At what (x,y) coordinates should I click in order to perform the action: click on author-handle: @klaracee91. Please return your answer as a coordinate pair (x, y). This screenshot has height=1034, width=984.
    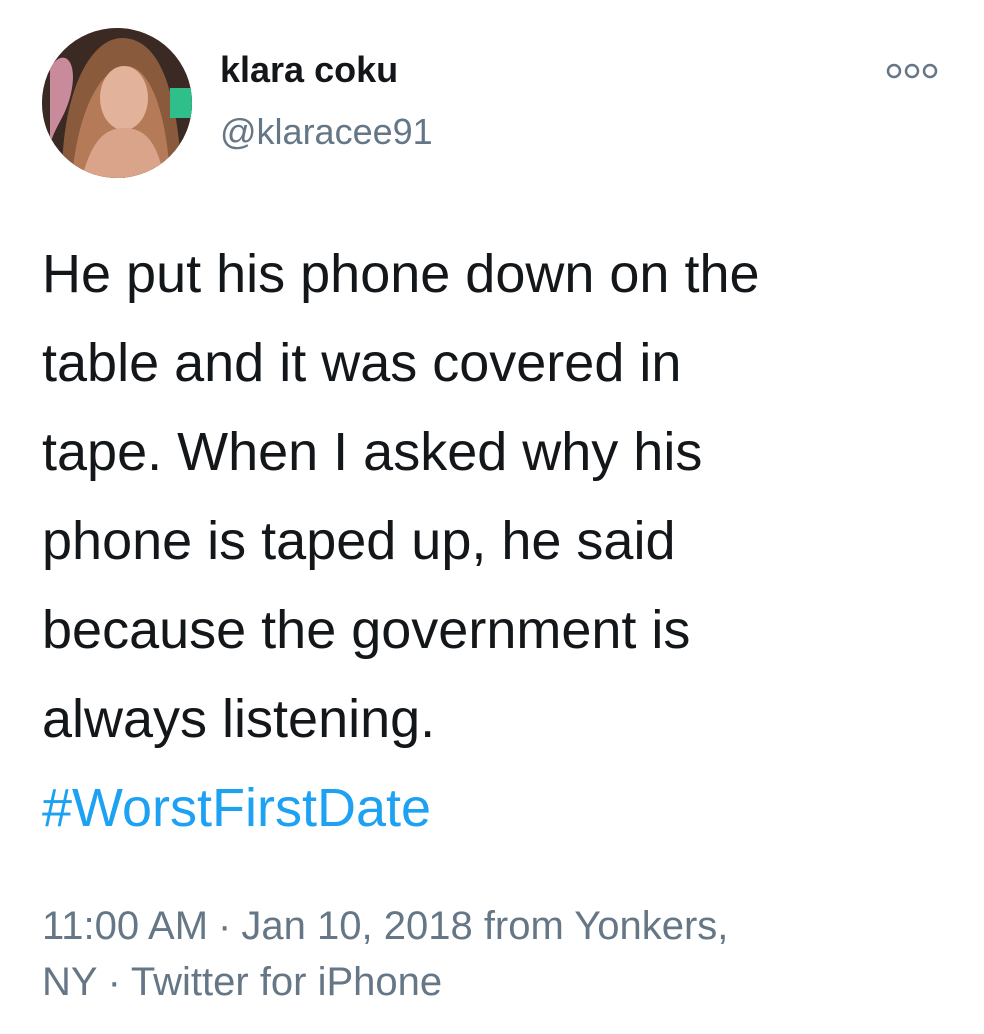
    Looking at the image, I should click on (326, 132).